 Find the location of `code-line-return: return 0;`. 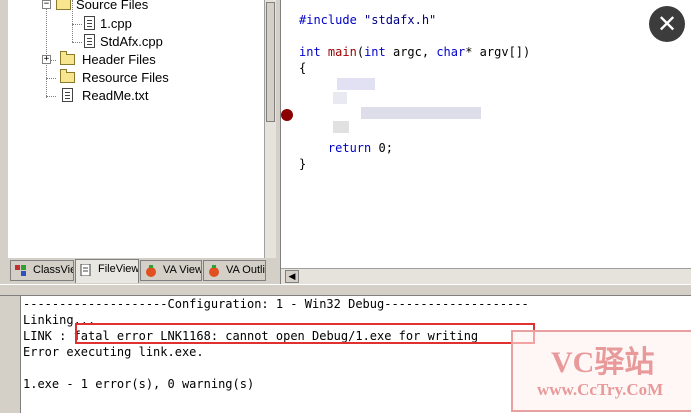

code-line-return: return 0; is located at coordinates (346, 148).